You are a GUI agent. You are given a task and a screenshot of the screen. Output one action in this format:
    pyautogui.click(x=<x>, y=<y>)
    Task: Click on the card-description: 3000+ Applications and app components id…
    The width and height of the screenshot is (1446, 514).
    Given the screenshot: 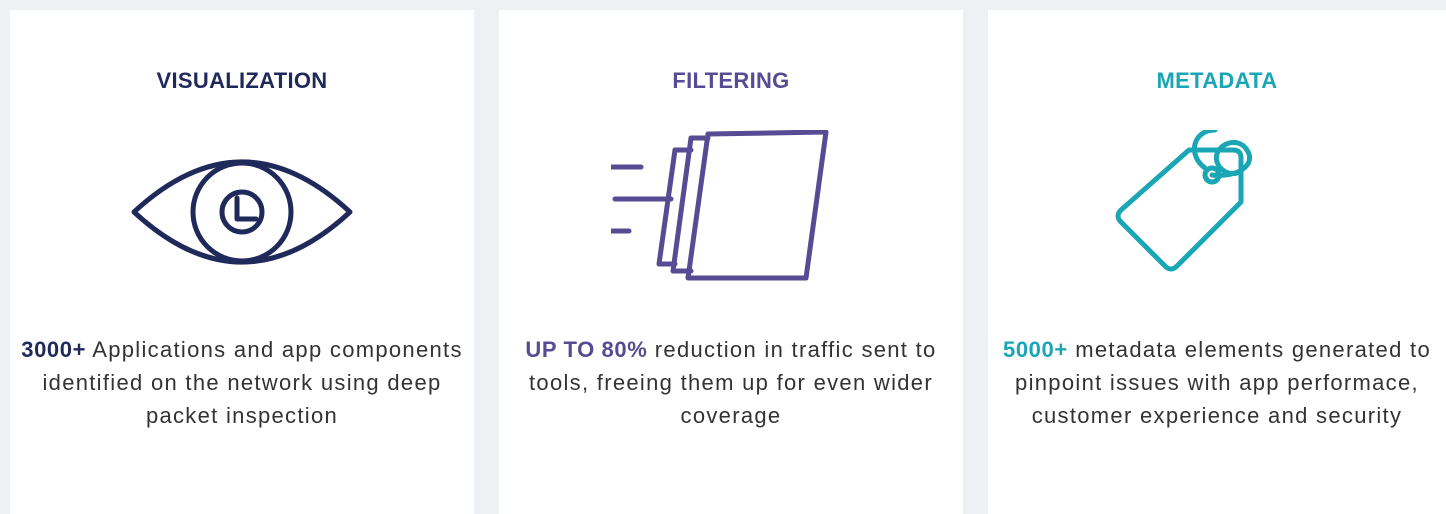 What is the action you would take?
    pyautogui.click(x=242, y=382)
    